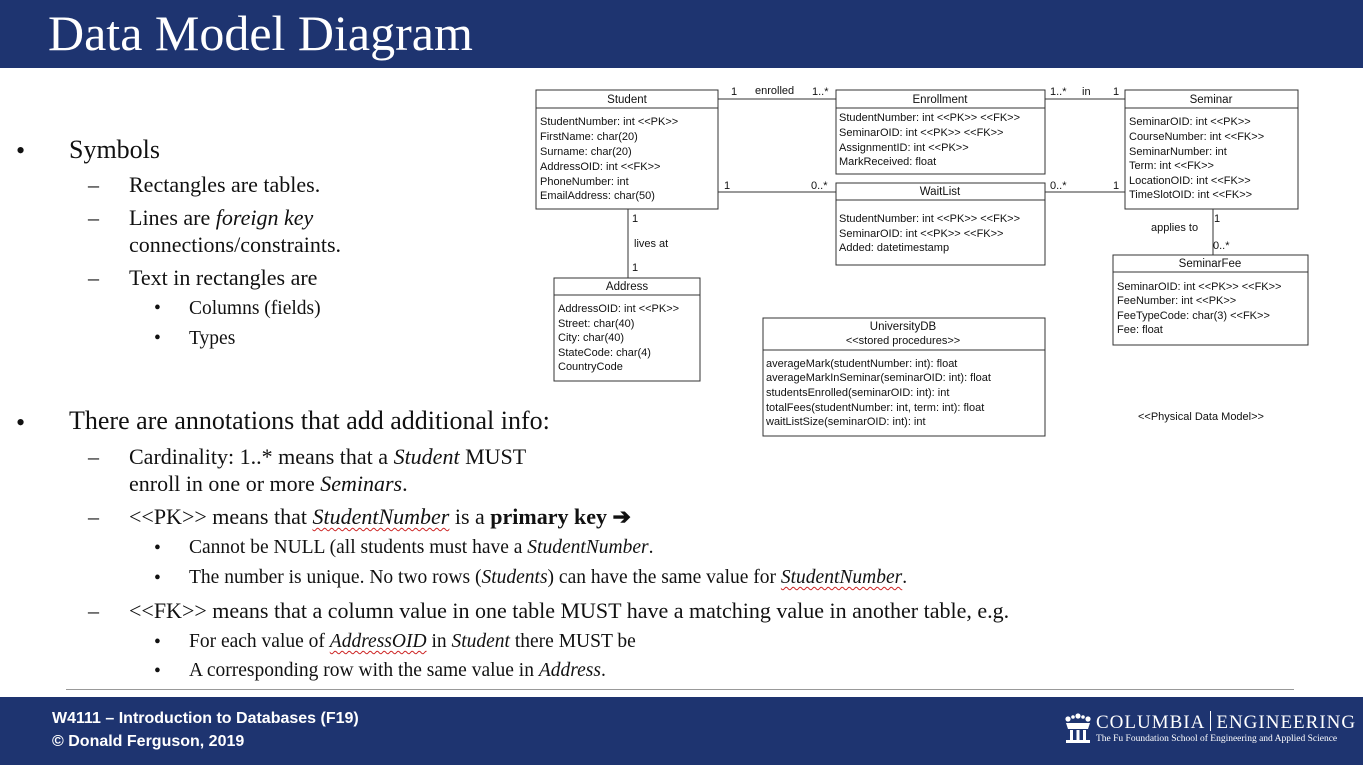 The image size is (1363, 765). Describe the element at coordinates (264, 217) in the screenshot. I see `text-emphasis: foreign key` at that location.